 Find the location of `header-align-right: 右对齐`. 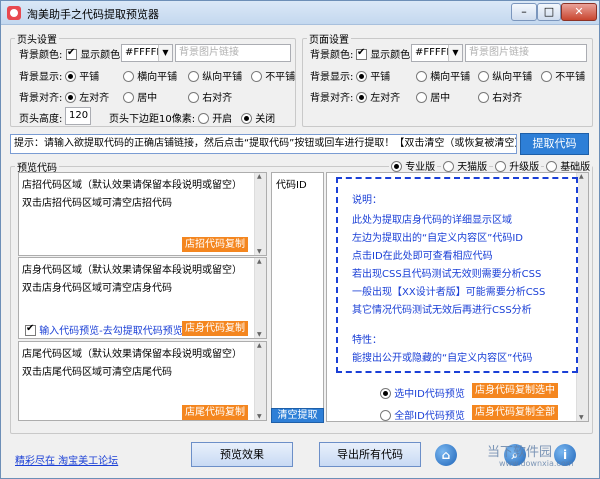

header-align-right: 右对齐 is located at coordinates (210, 96).